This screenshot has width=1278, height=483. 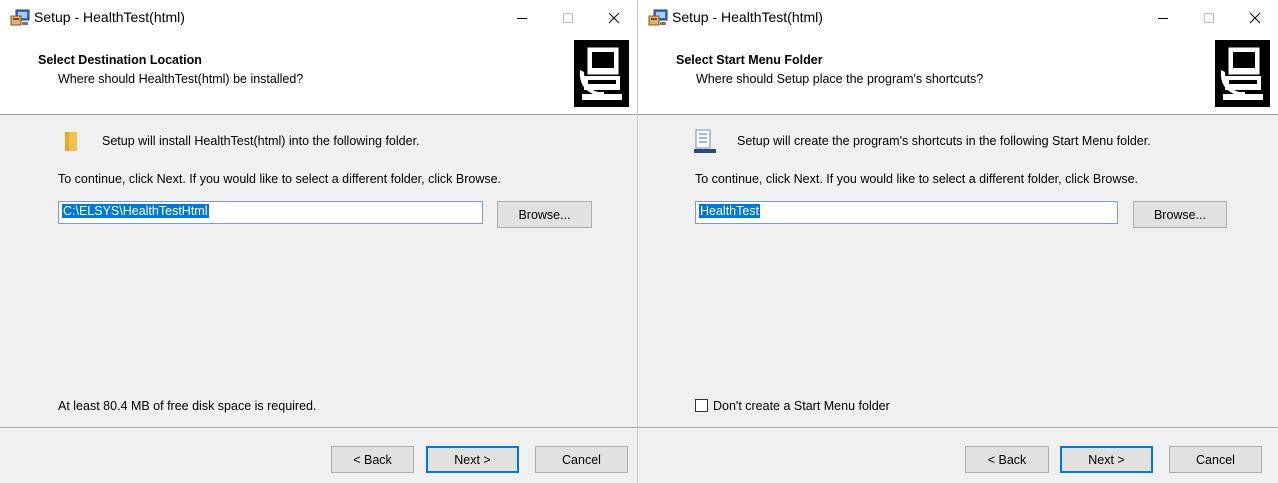 What do you see at coordinates (71, 141) in the screenshot?
I see `folder-icon` at bounding box center [71, 141].